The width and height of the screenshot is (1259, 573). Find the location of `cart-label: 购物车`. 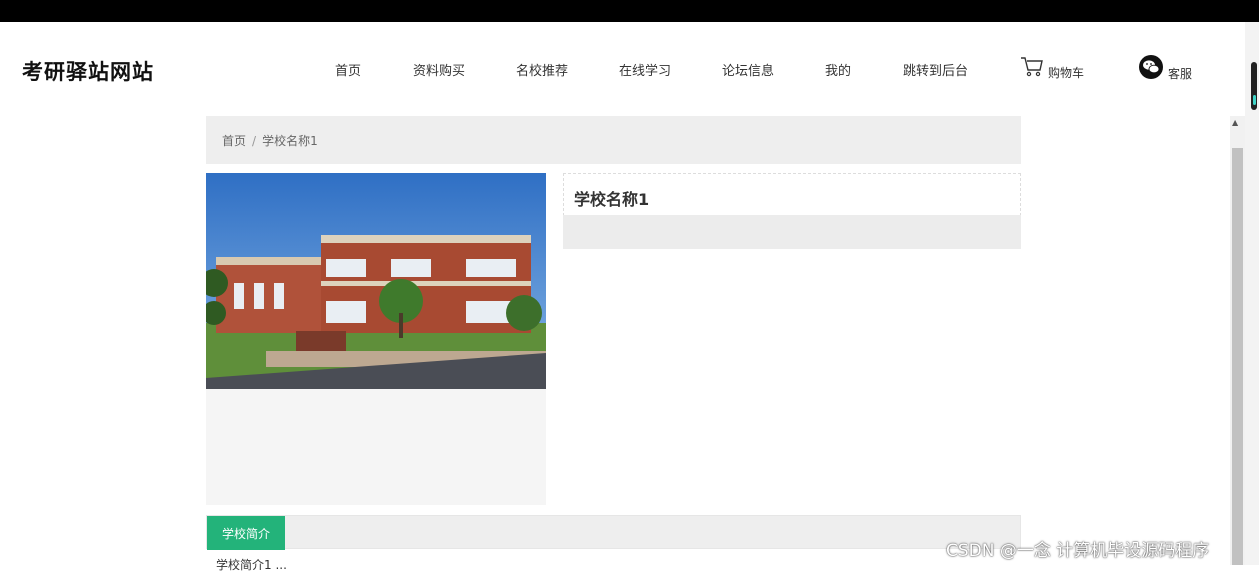

cart-label: 购物车 is located at coordinates (1066, 72).